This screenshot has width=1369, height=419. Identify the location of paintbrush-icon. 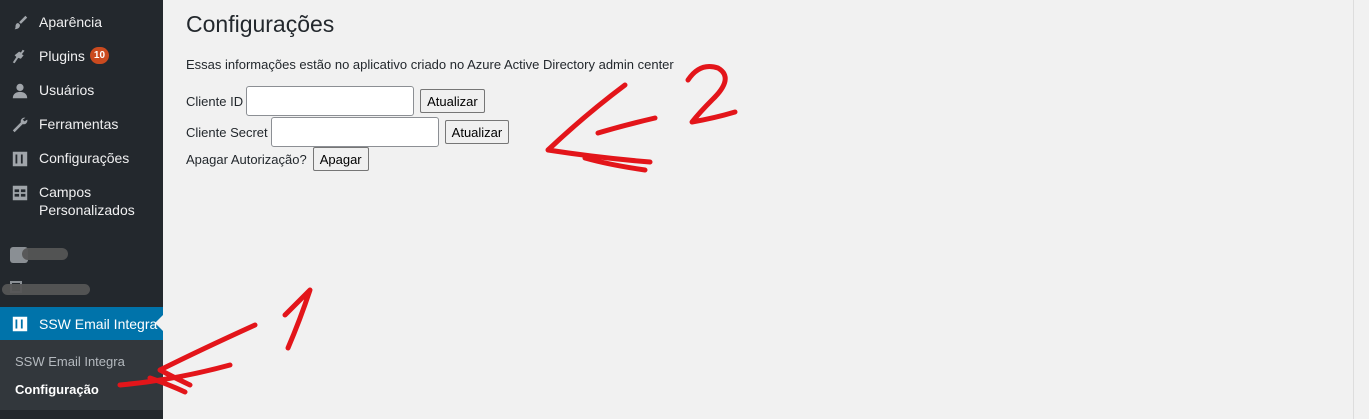
(20, 23).